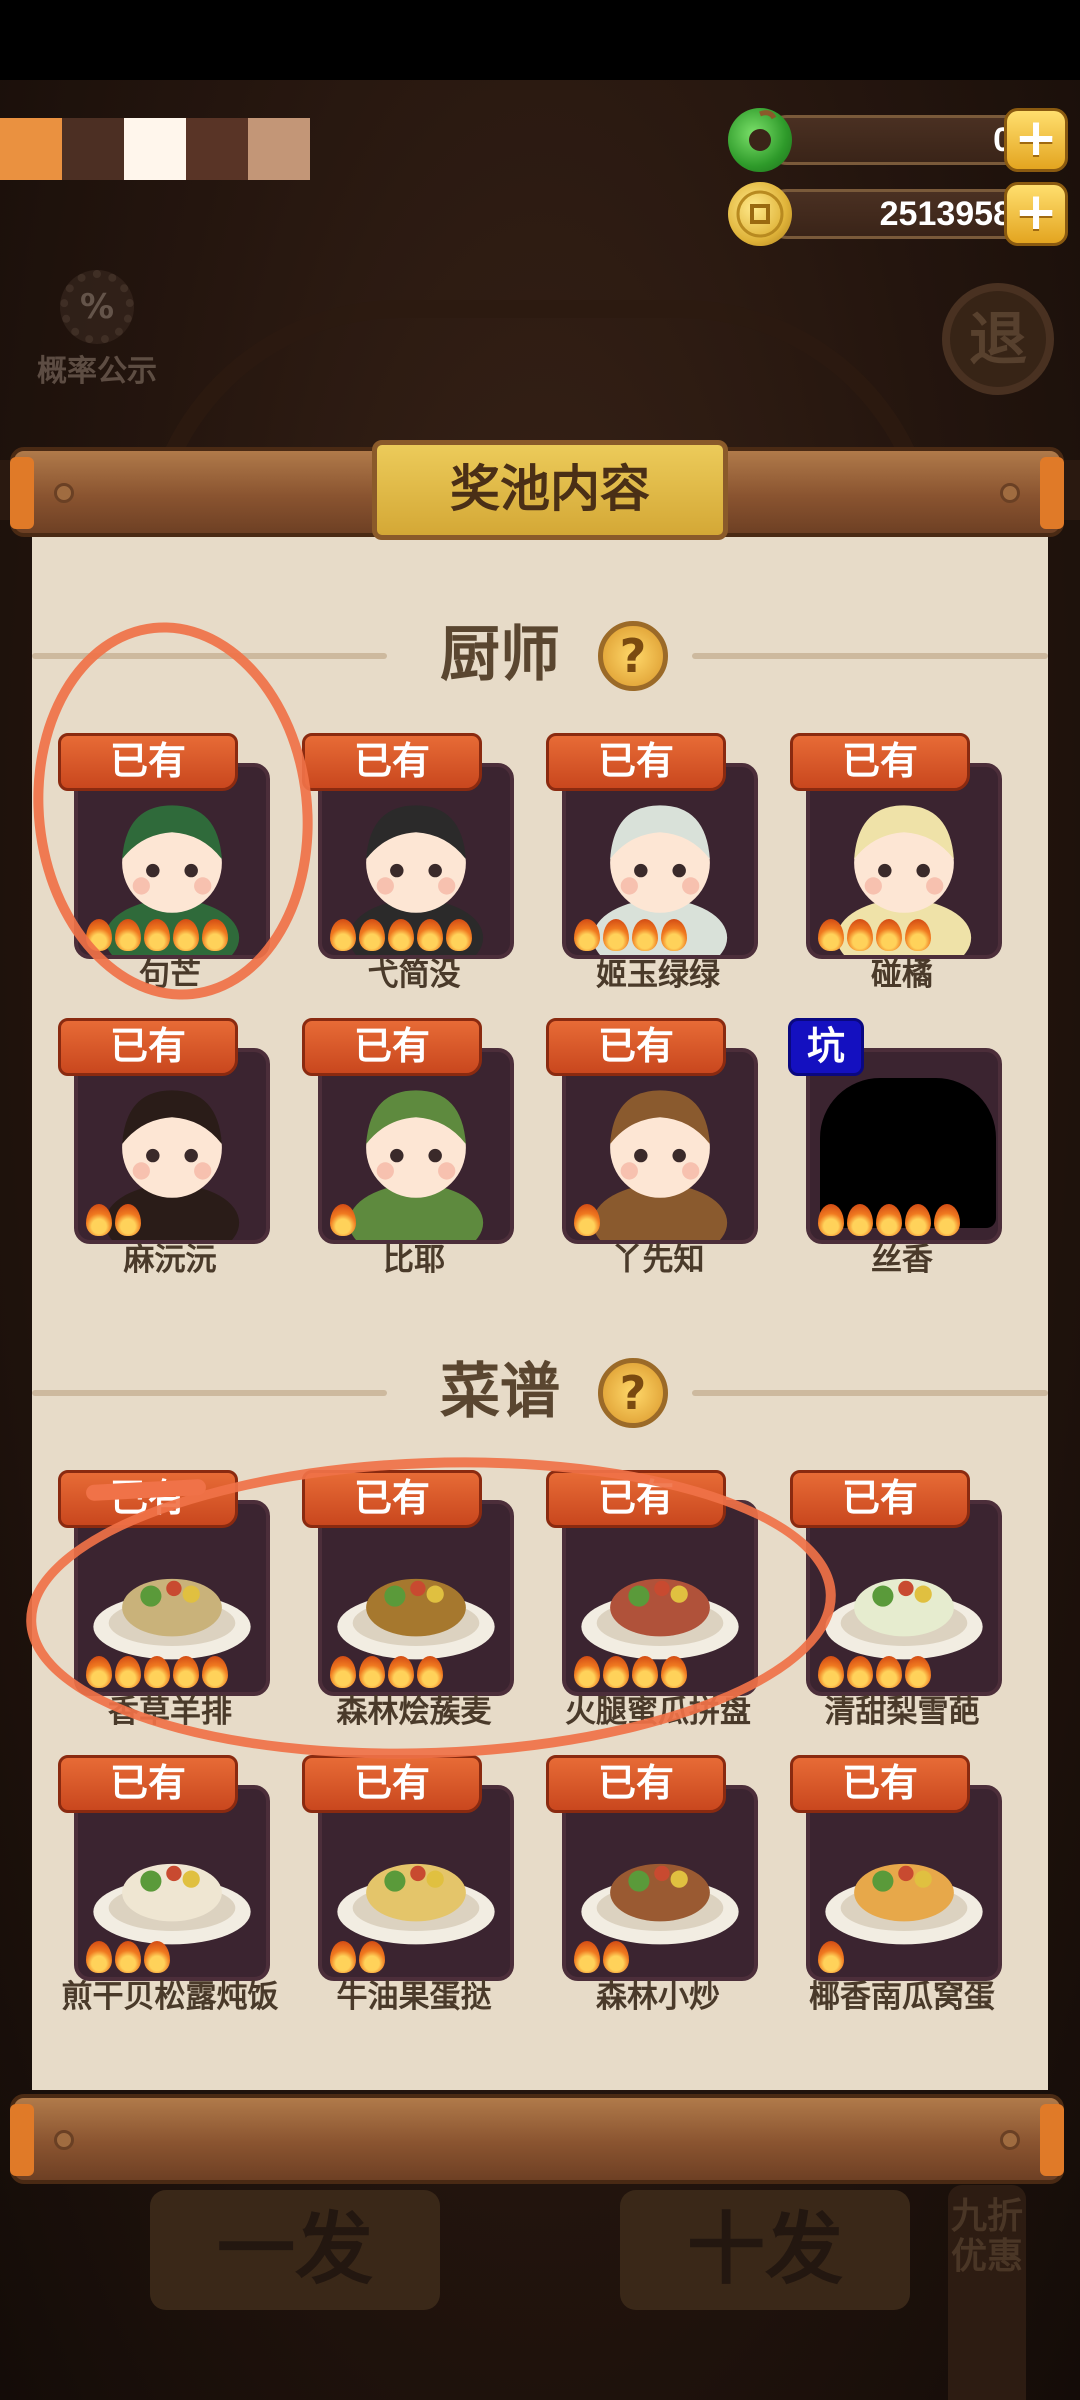 The image size is (1080, 2400). Describe the element at coordinates (408, 1148) in the screenshot. I see `chef-card: 已有 比耶` at that location.